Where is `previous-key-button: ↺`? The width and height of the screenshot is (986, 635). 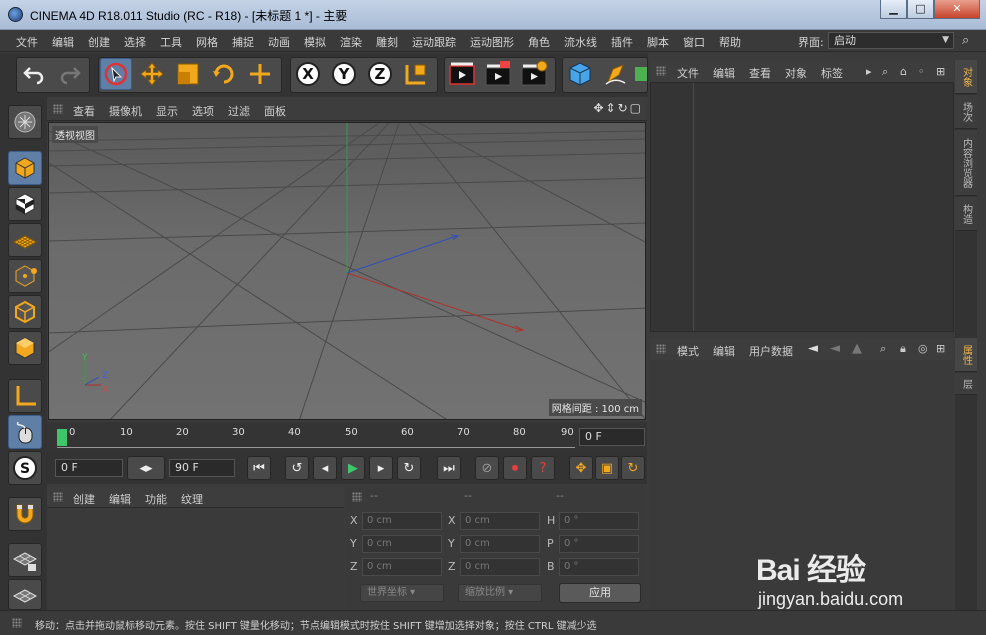 previous-key-button: ↺ is located at coordinates (297, 468).